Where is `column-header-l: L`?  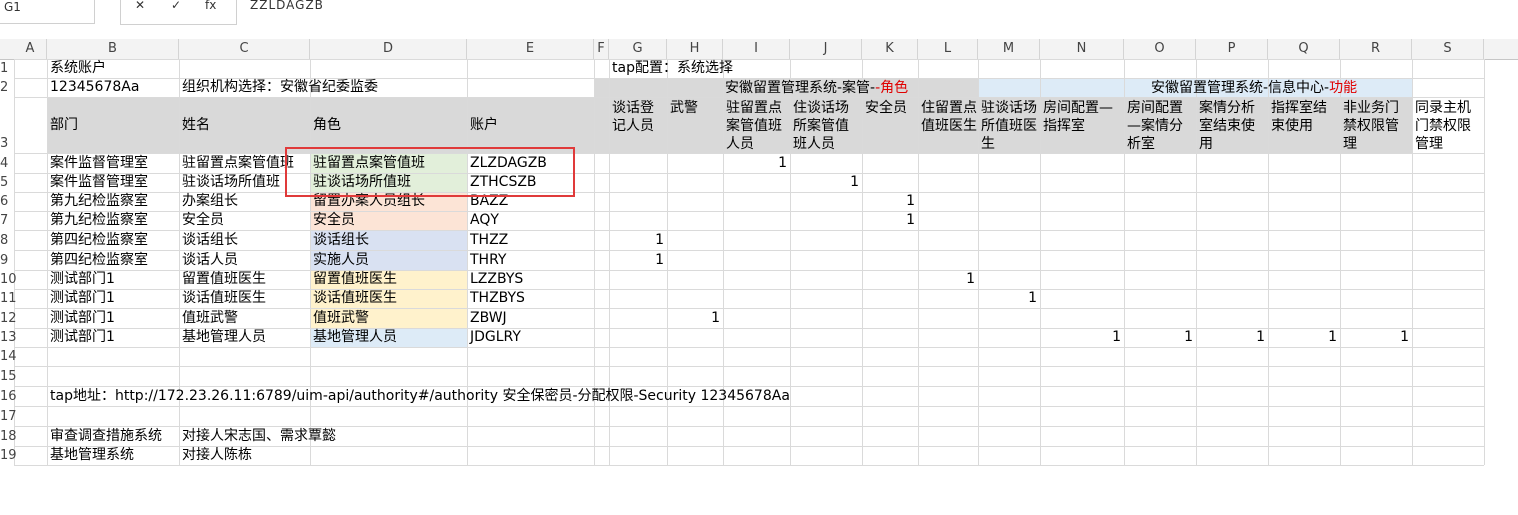
column-header-l: L is located at coordinates (948, 49).